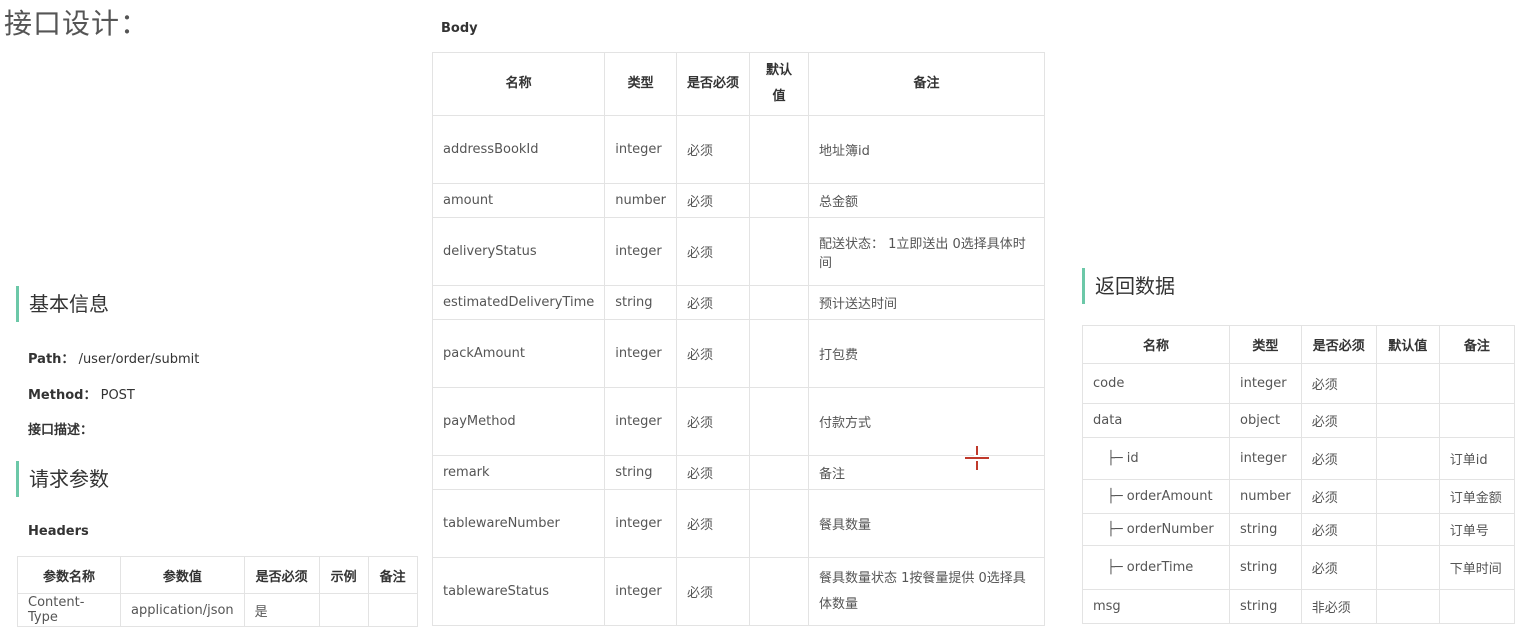 The width and height of the screenshot is (1515, 627). Describe the element at coordinates (518, 302) in the screenshot. I see `table-cell: estimatedDeliveryTime` at that location.